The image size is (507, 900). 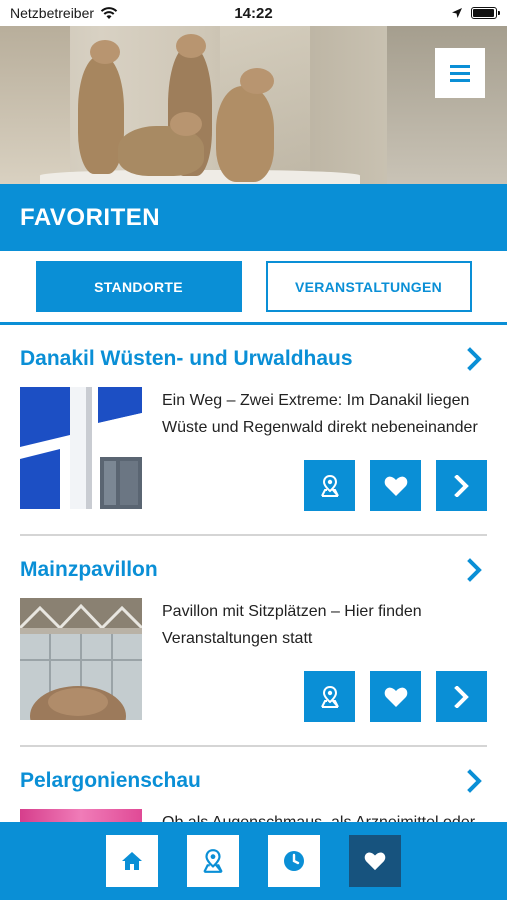 I want to click on hero-rock, so click(x=35, y=105).